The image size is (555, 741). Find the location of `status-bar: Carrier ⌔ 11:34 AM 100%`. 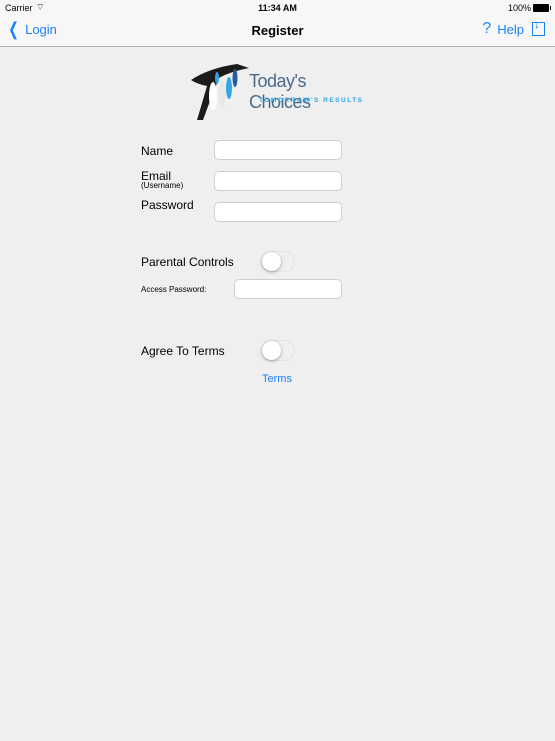

status-bar: Carrier ⌔ 11:34 AM 100% is located at coordinates (277, 7).